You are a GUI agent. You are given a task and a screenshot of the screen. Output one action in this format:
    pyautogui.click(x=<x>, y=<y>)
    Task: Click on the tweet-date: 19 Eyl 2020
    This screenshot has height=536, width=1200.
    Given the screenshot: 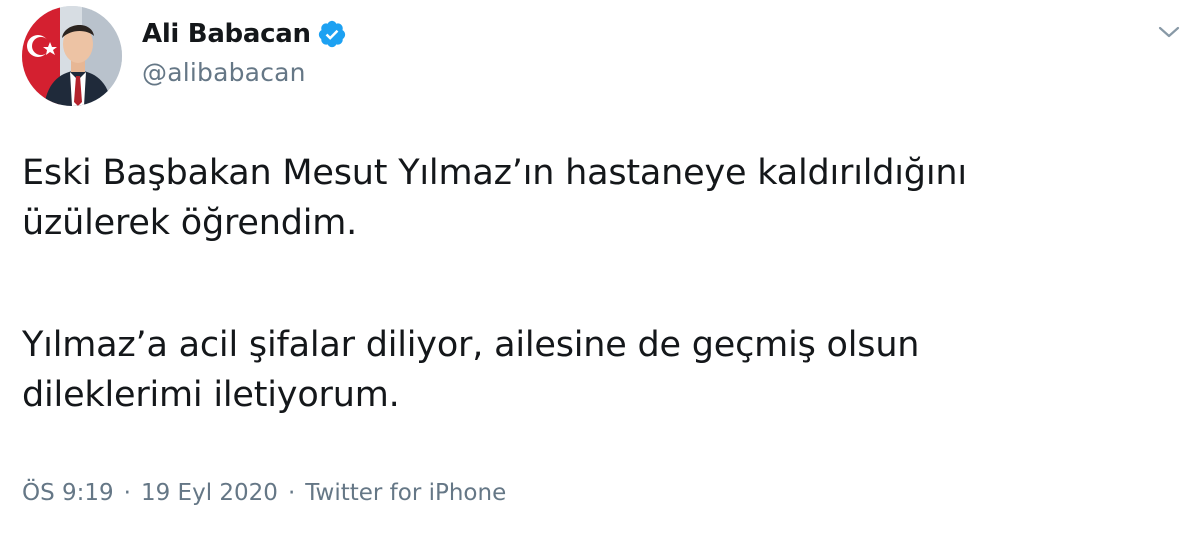 What is the action you would take?
    pyautogui.click(x=209, y=493)
    